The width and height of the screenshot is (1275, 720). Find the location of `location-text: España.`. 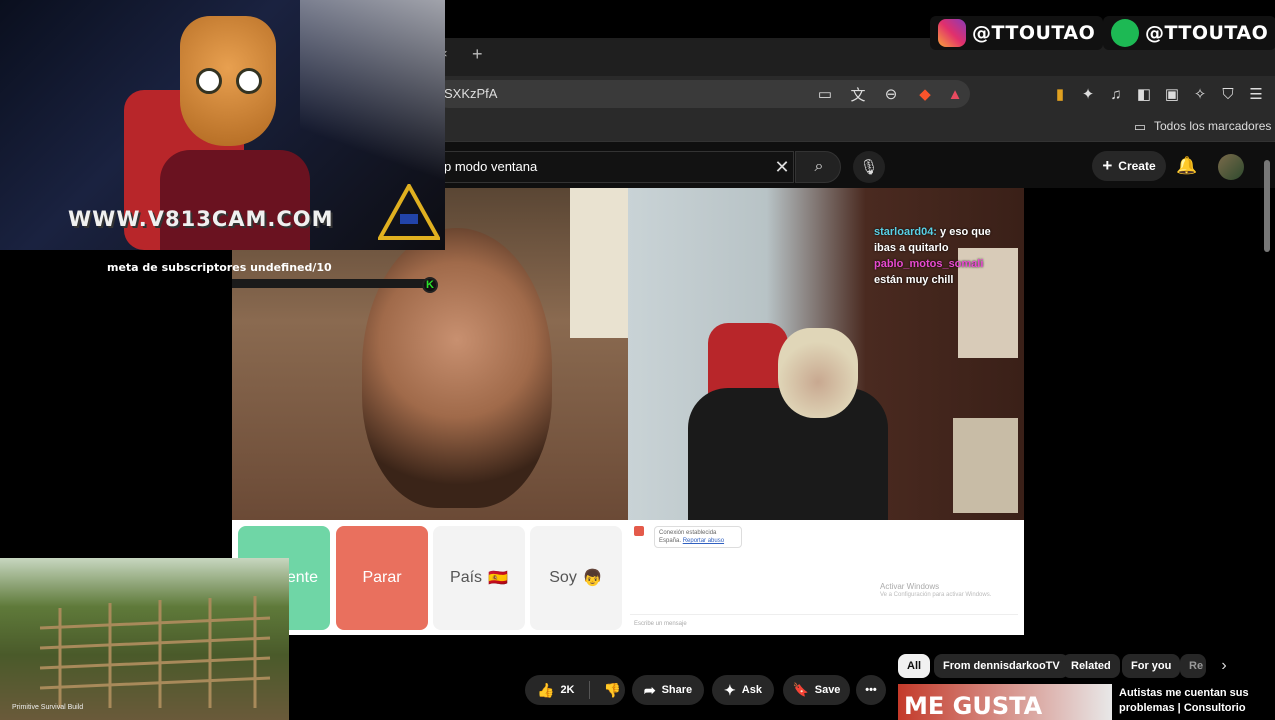

location-text: España. is located at coordinates (670, 541).